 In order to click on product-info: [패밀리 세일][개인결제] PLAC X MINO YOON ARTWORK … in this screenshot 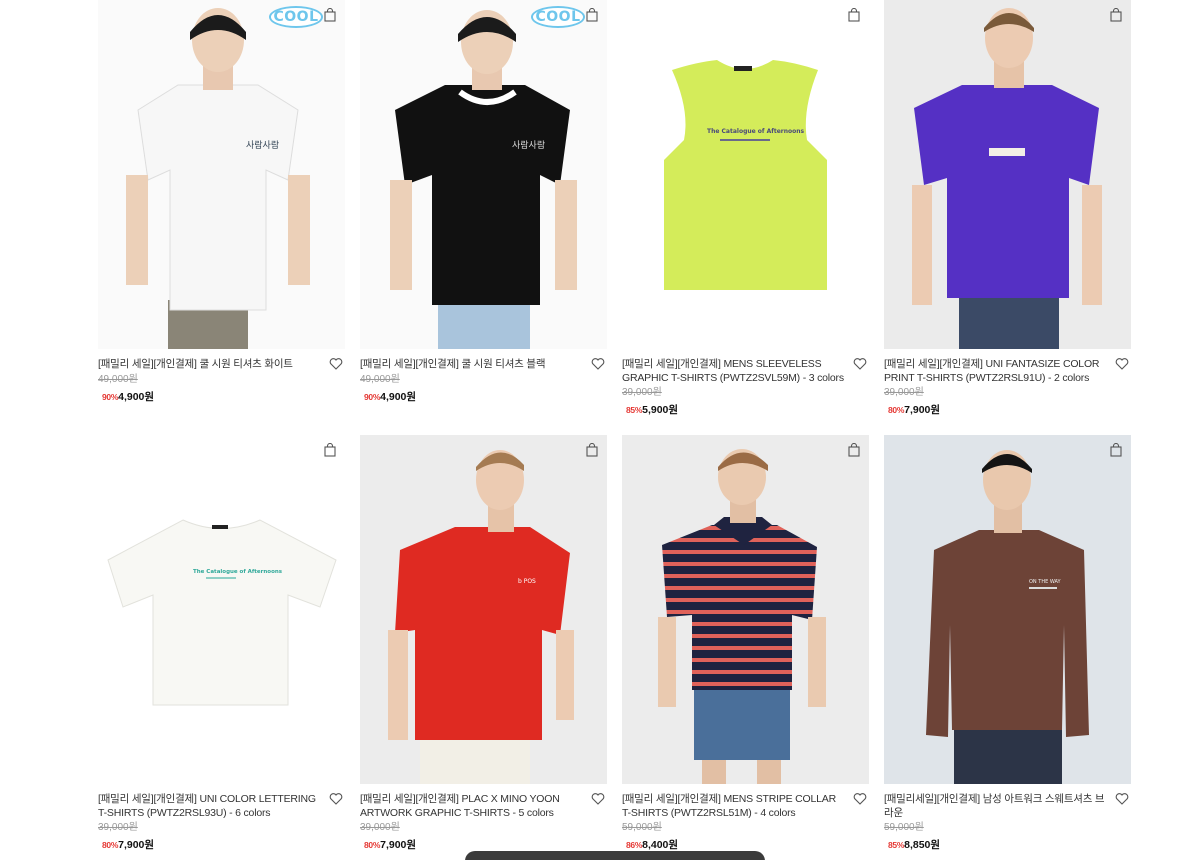, I will do `click(483, 818)`.